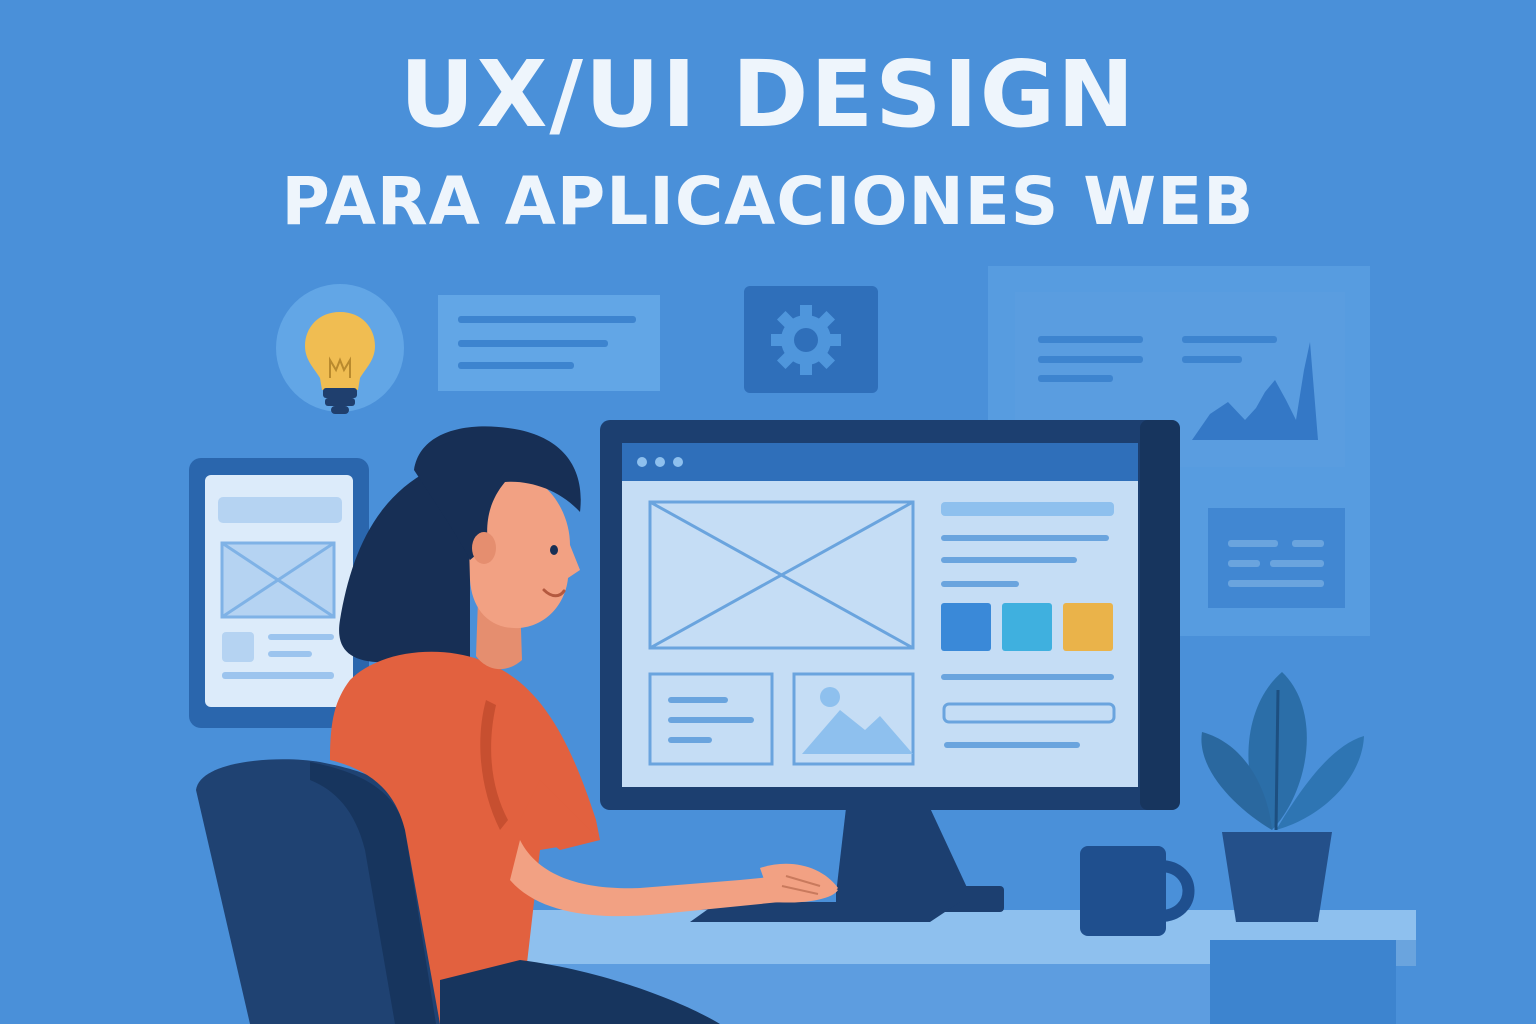 The image size is (1536, 1024). I want to click on text-card, so click(549, 343).